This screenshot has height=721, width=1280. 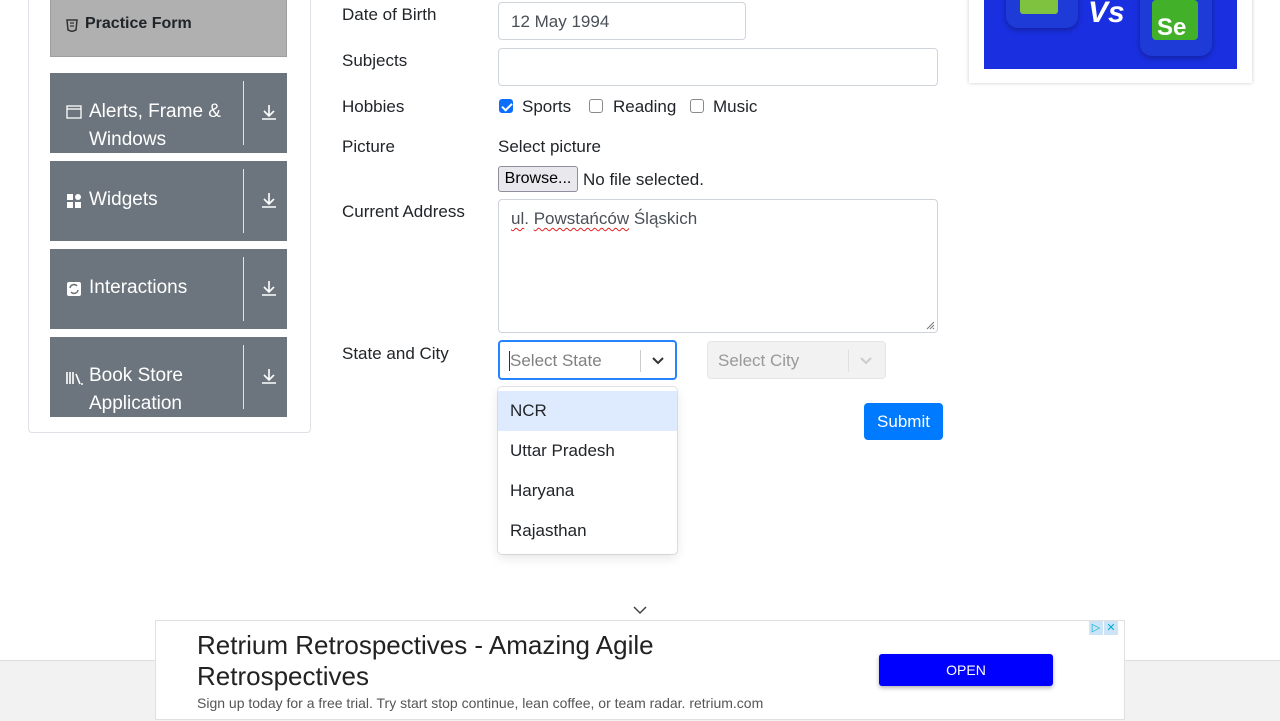 What do you see at coordinates (643, 179) in the screenshot?
I see `file-status: No file selected.` at bounding box center [643, 179].